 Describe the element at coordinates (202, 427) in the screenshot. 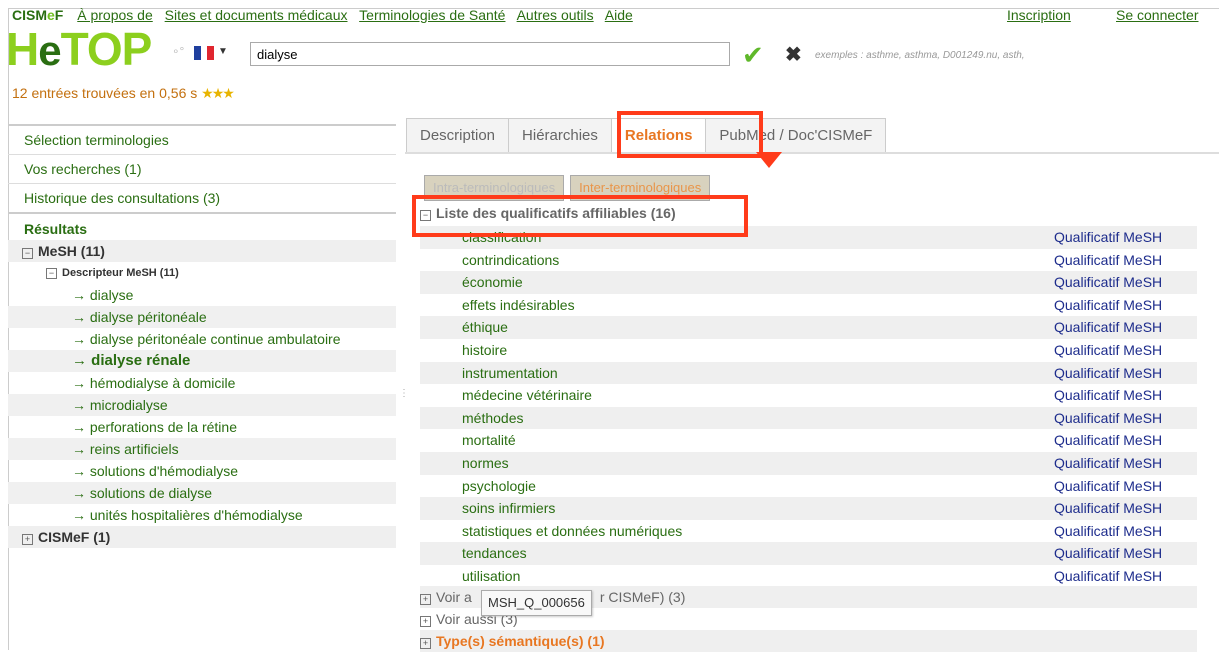

I see `result-item: → perforations de la rétine` at that location.